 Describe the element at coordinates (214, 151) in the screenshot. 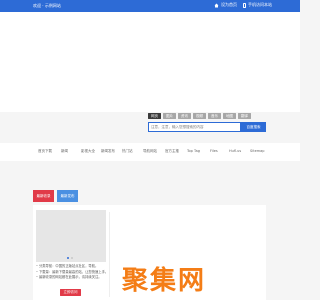

I see `nav-item: Files` at that location.